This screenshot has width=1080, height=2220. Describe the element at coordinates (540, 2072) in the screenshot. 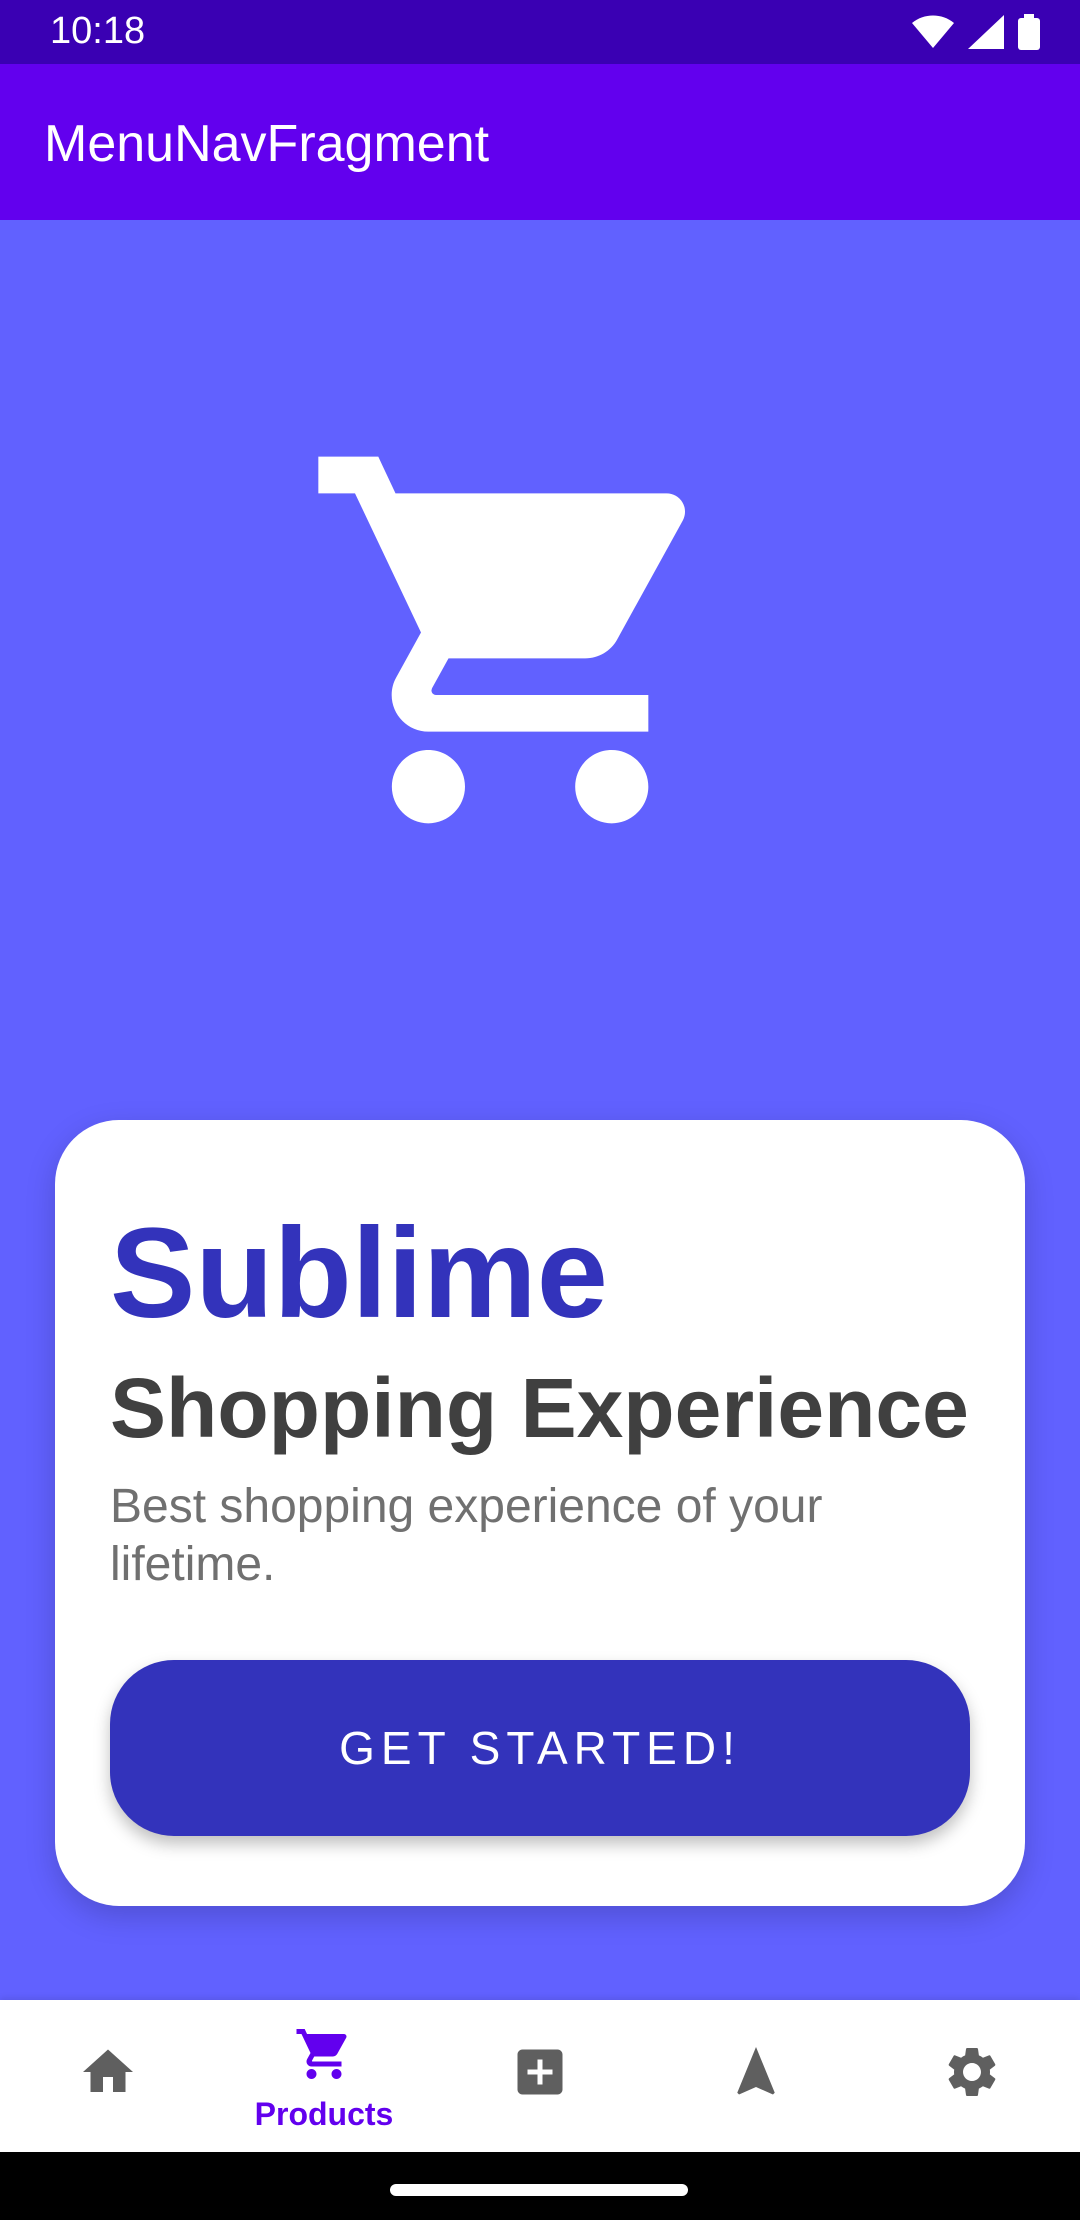

I see `add-box-icon` at that location.